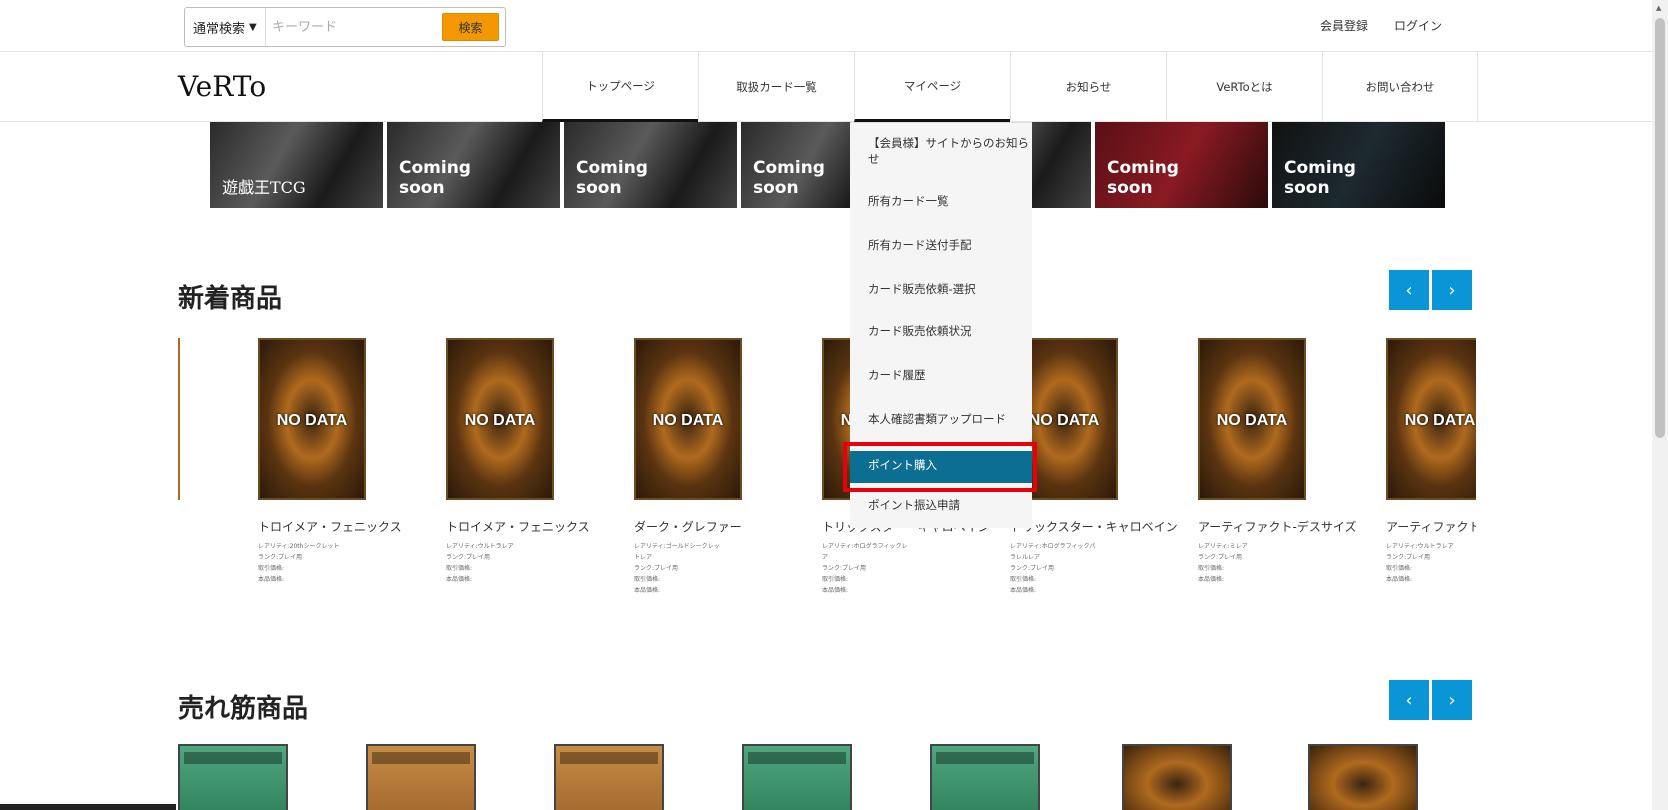 The height and width of the screenshot is (810, 1668). I want to click on menu-item-owned-cards: 所有カード一覧, so click(941, 201).